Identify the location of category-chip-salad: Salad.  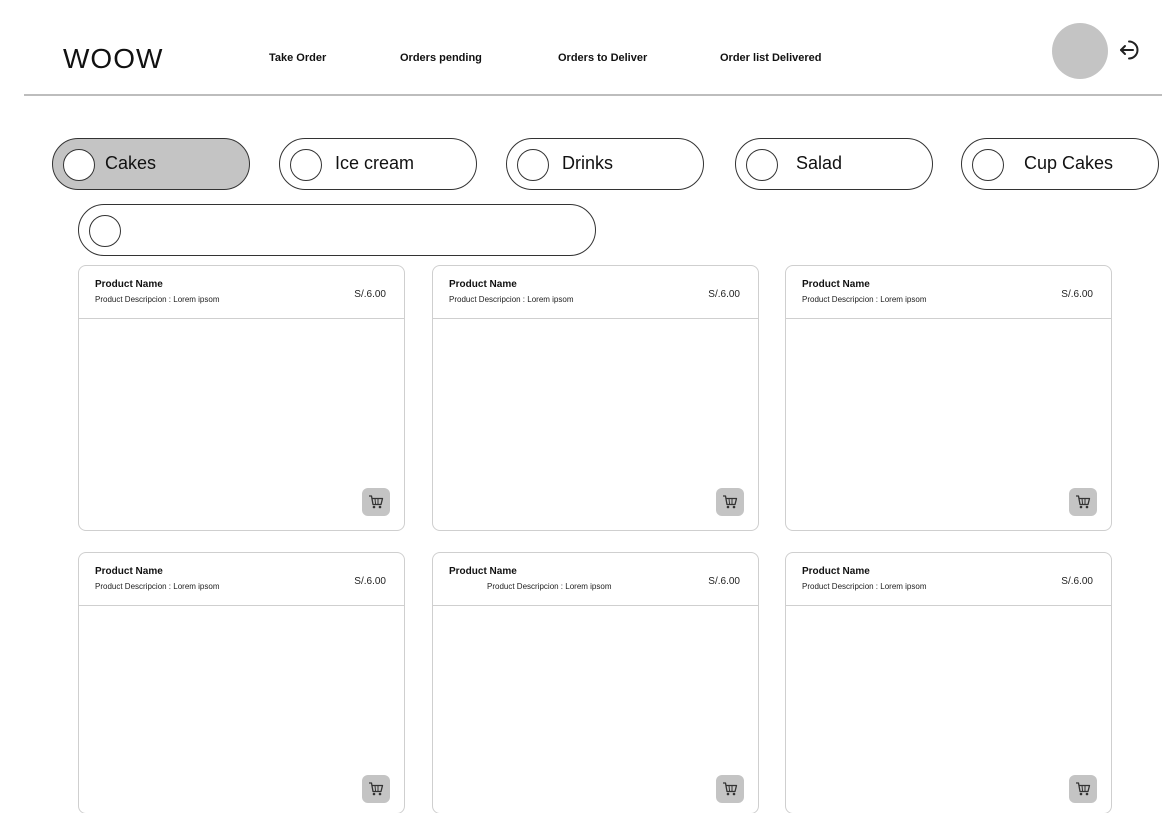
(834, 164).